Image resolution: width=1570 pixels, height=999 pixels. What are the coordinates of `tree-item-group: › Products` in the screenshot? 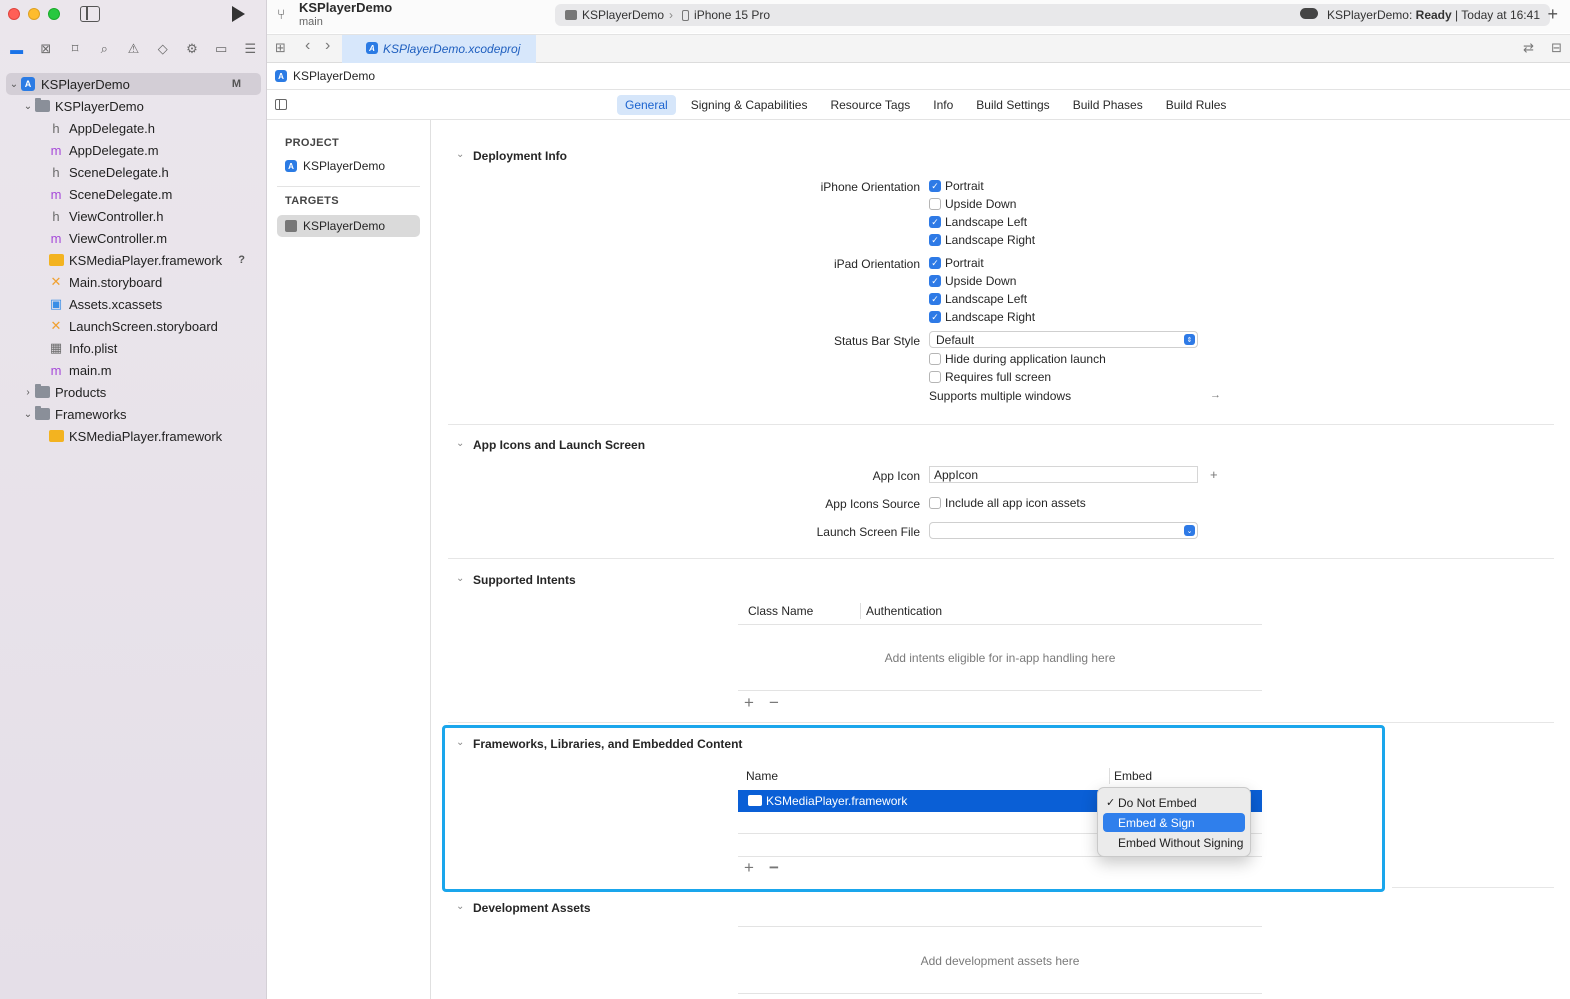 It's located at (133, 392).